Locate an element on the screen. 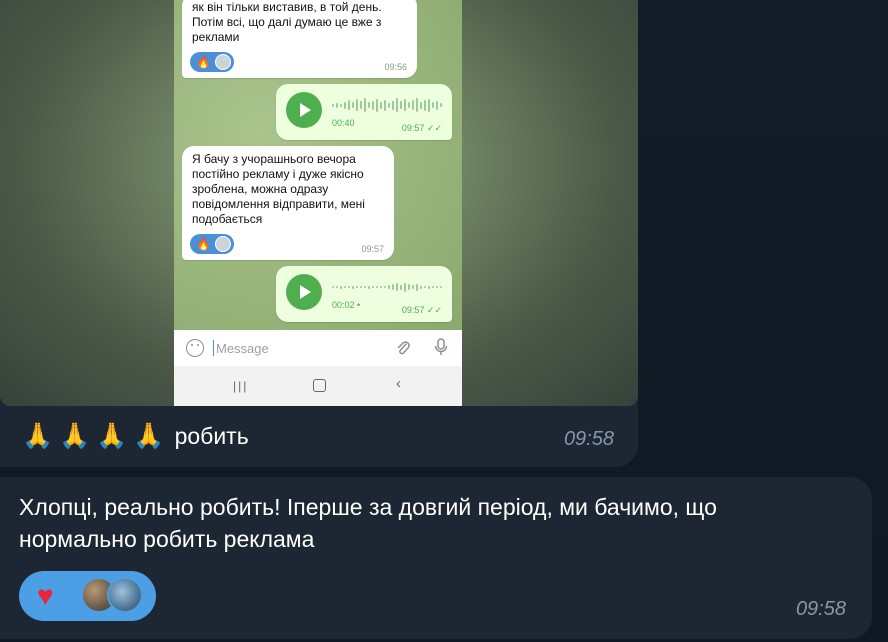 The image size is (888, 642). paperclip-icon is located at coordinates (403, 348).